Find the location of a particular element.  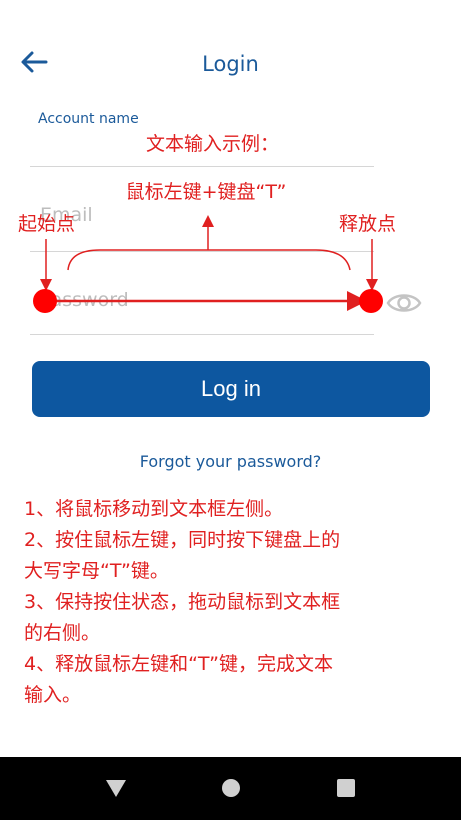

password-field: Password is located at coordinates (84, 300).